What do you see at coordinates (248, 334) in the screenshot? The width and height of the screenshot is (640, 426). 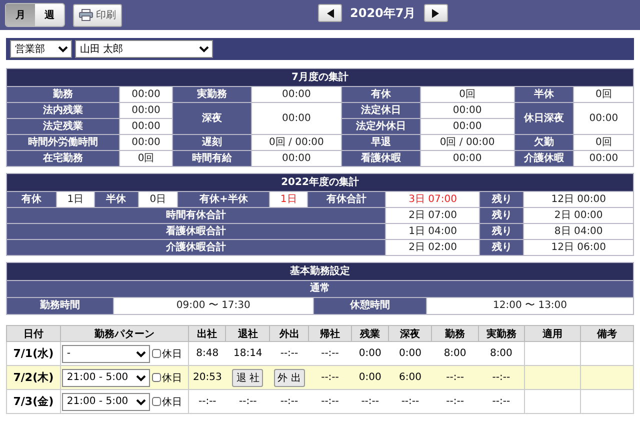 I see `column-header: 退社` at bounding box center [248, 334].